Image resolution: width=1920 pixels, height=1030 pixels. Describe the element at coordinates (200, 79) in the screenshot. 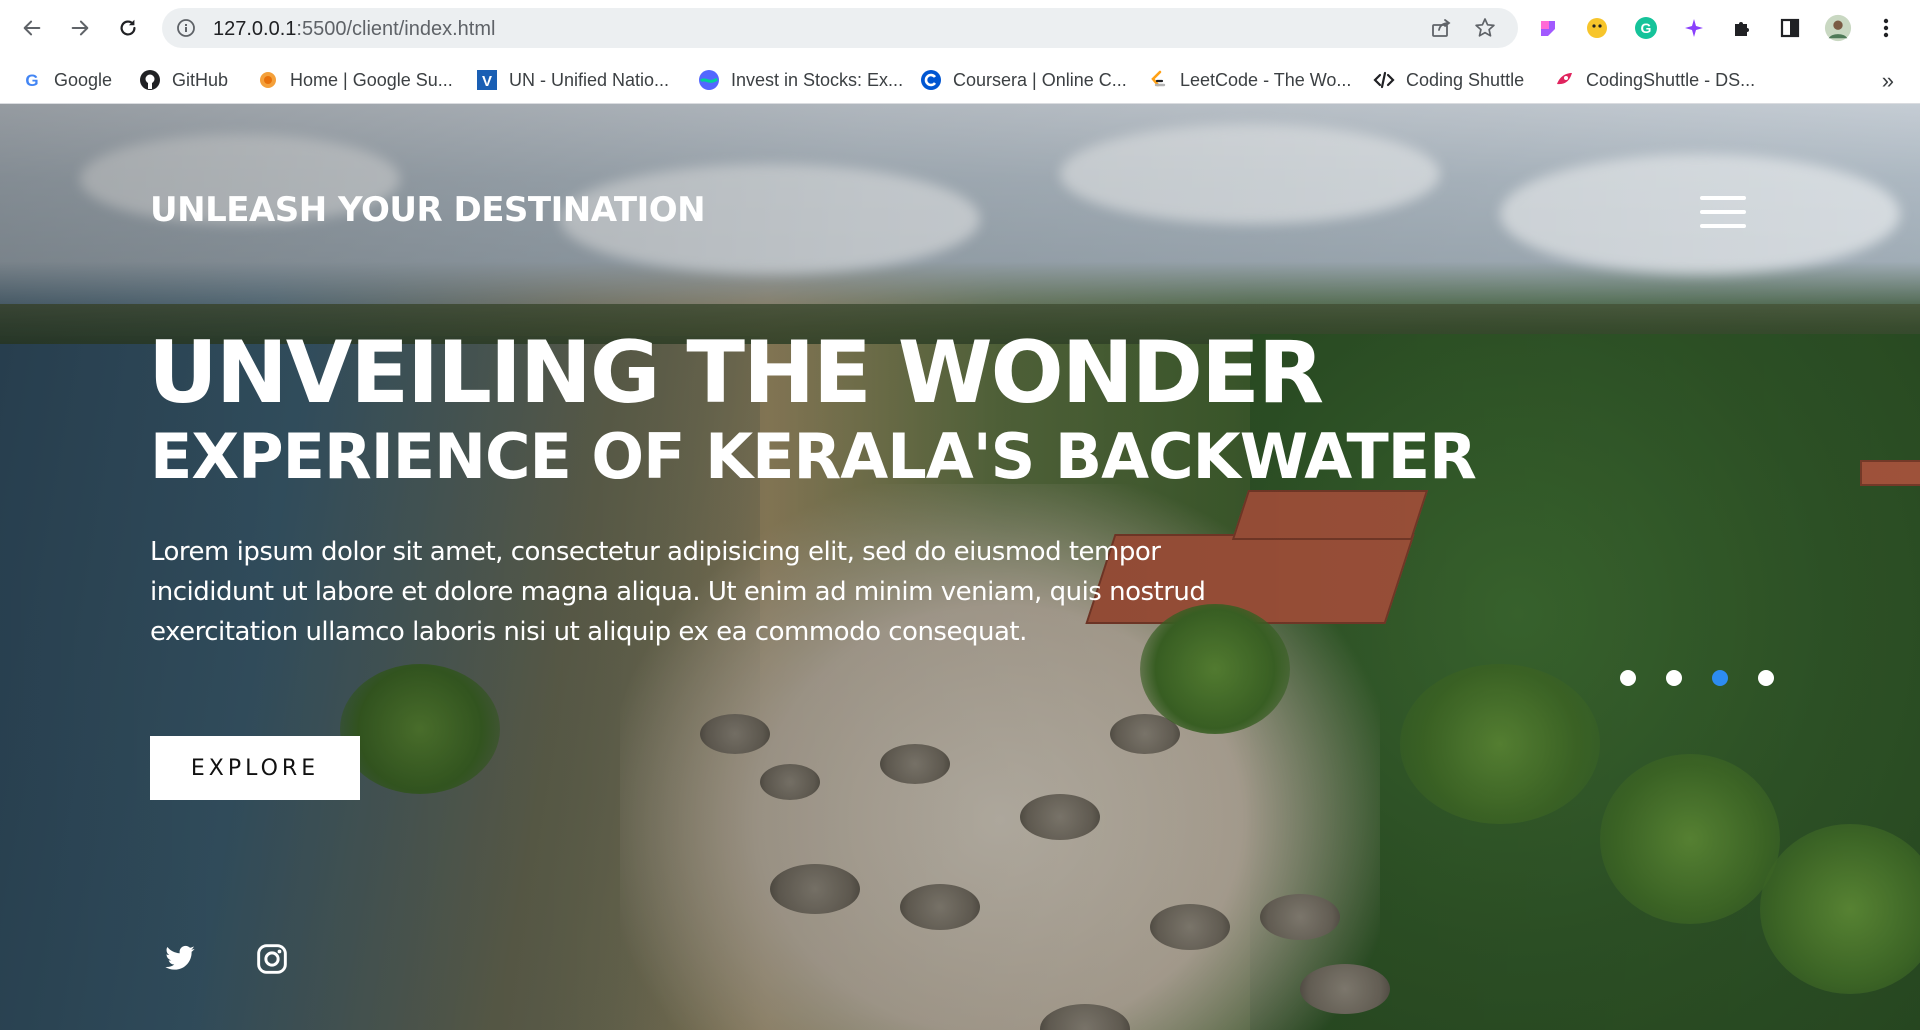

I see `bookmark-label: GitHub` at that location.